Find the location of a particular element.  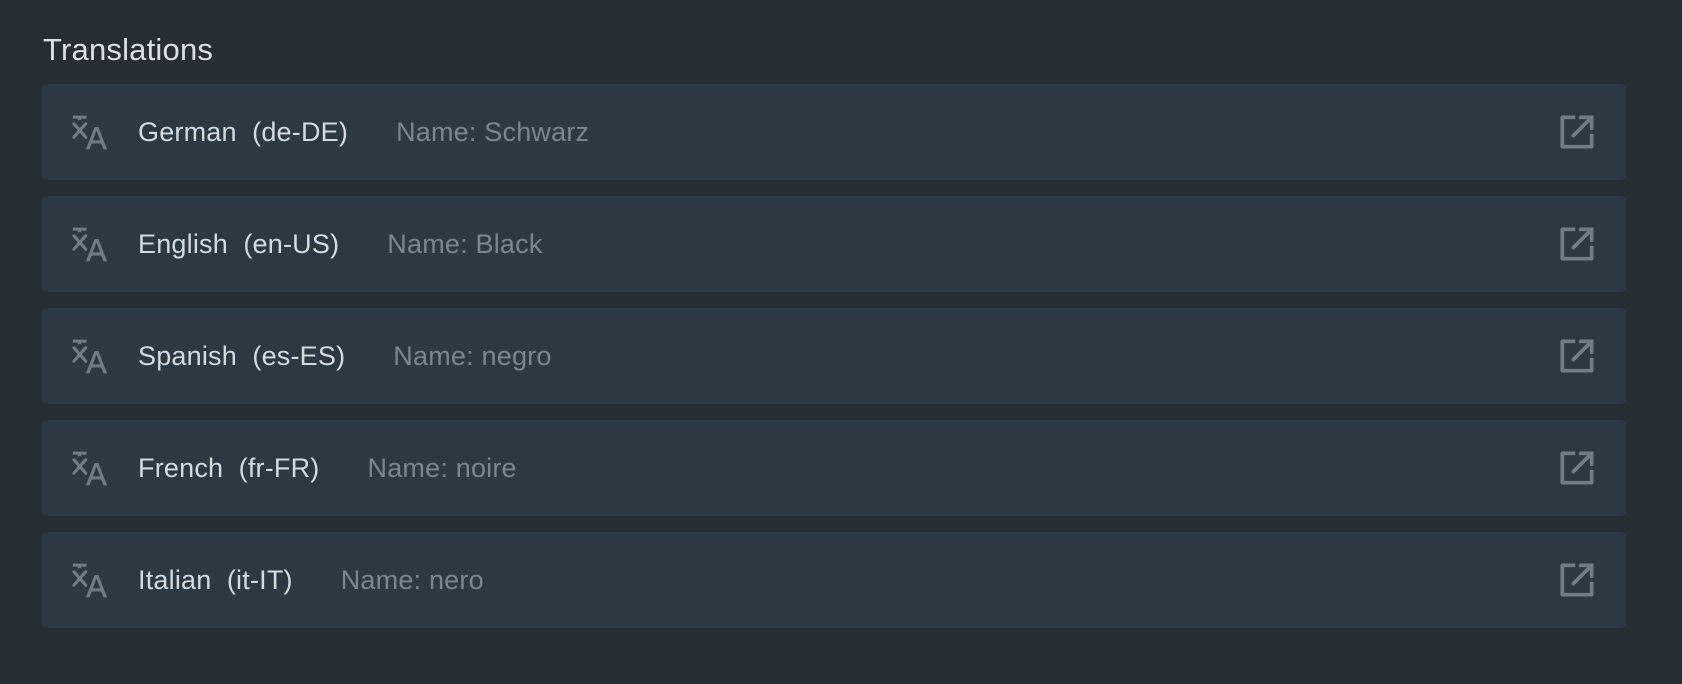

translation-row-es: Spanish (es-ES) Name: negro is located at coordinates (834, 356).